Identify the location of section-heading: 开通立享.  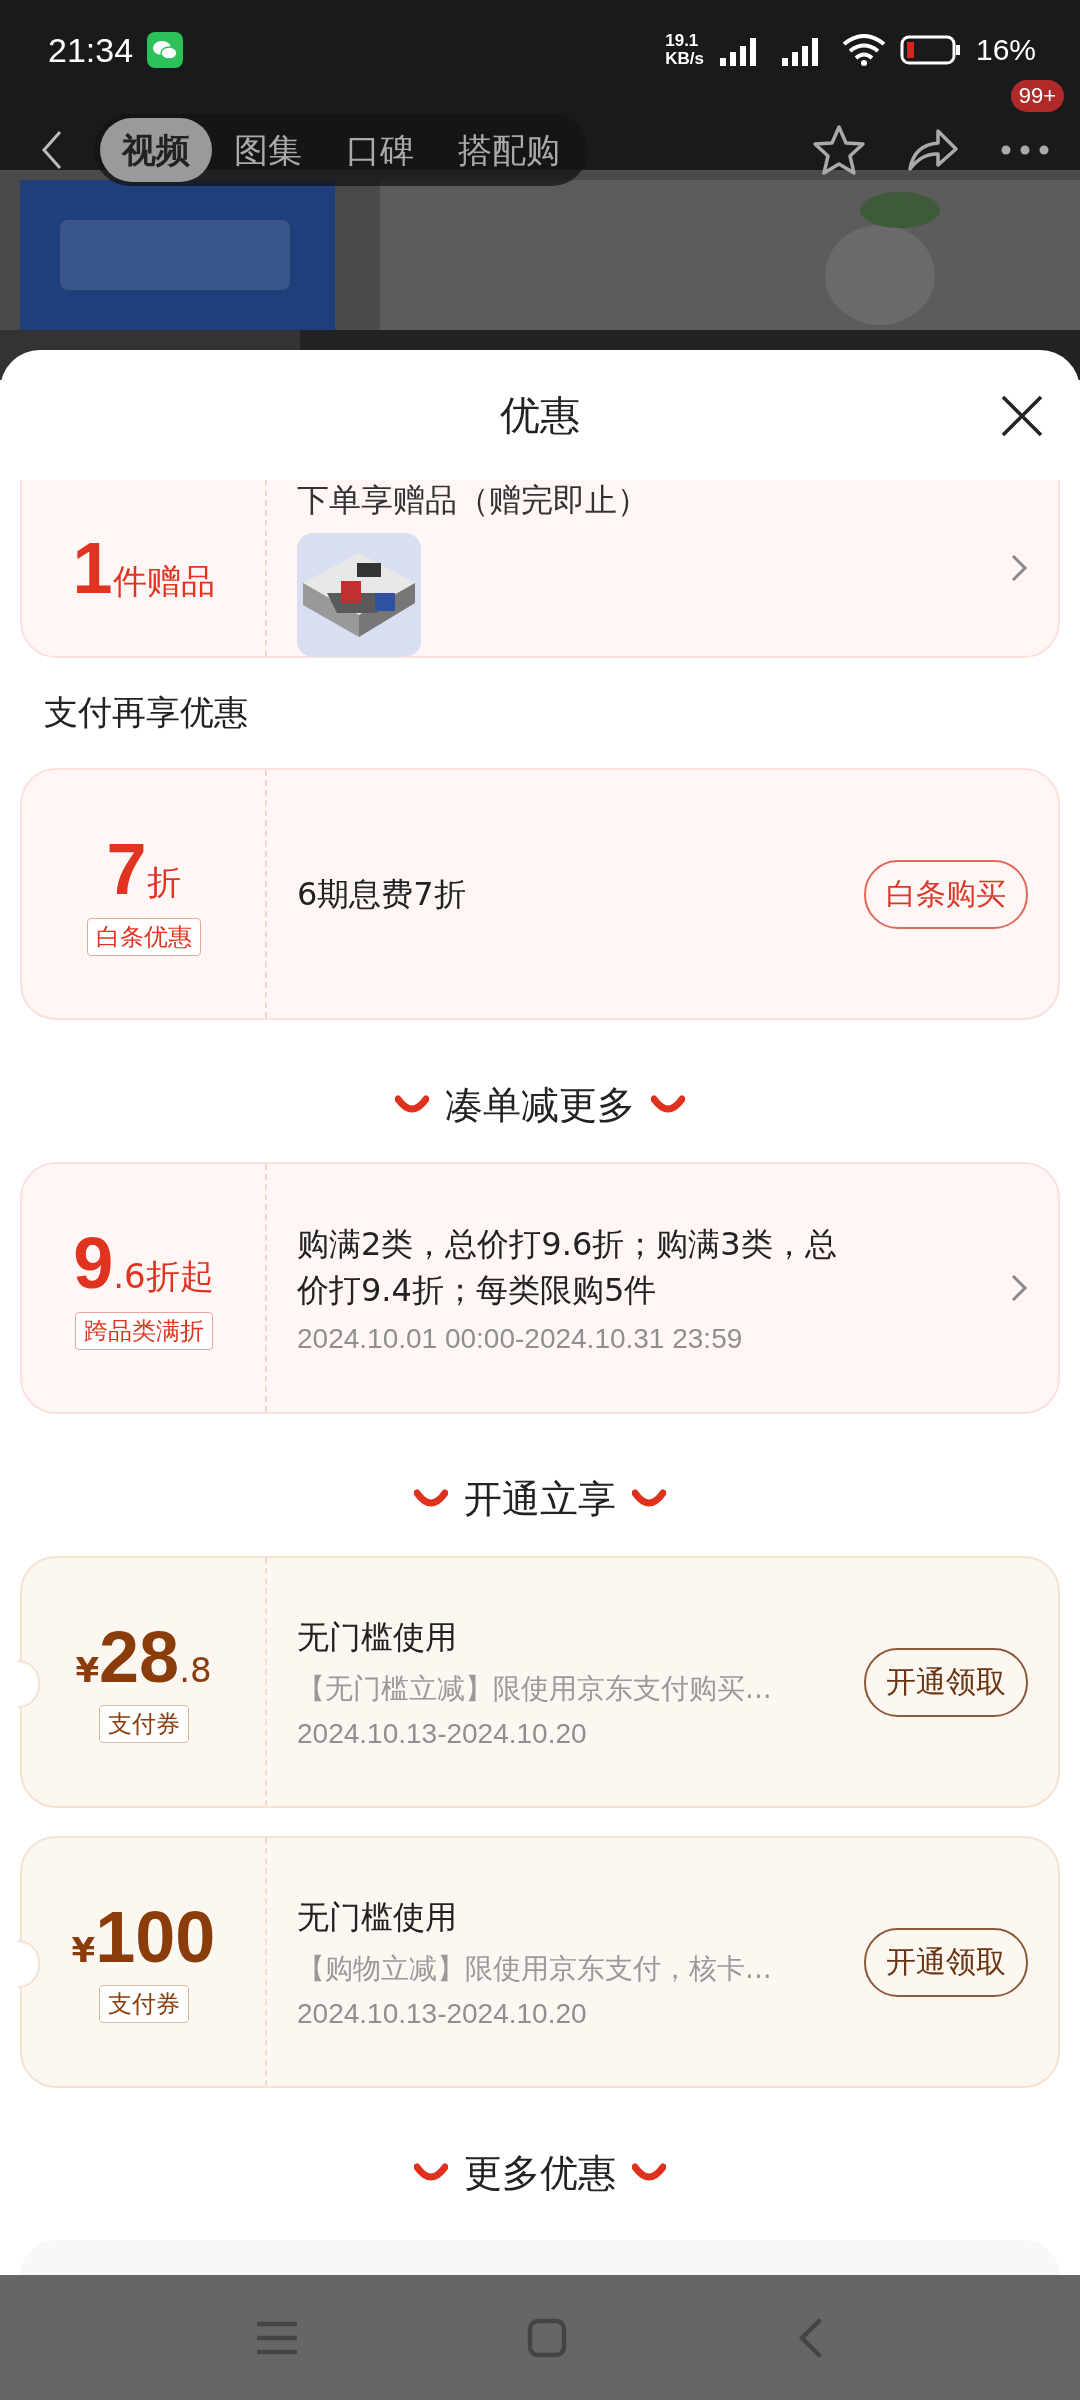
(540, 1499).